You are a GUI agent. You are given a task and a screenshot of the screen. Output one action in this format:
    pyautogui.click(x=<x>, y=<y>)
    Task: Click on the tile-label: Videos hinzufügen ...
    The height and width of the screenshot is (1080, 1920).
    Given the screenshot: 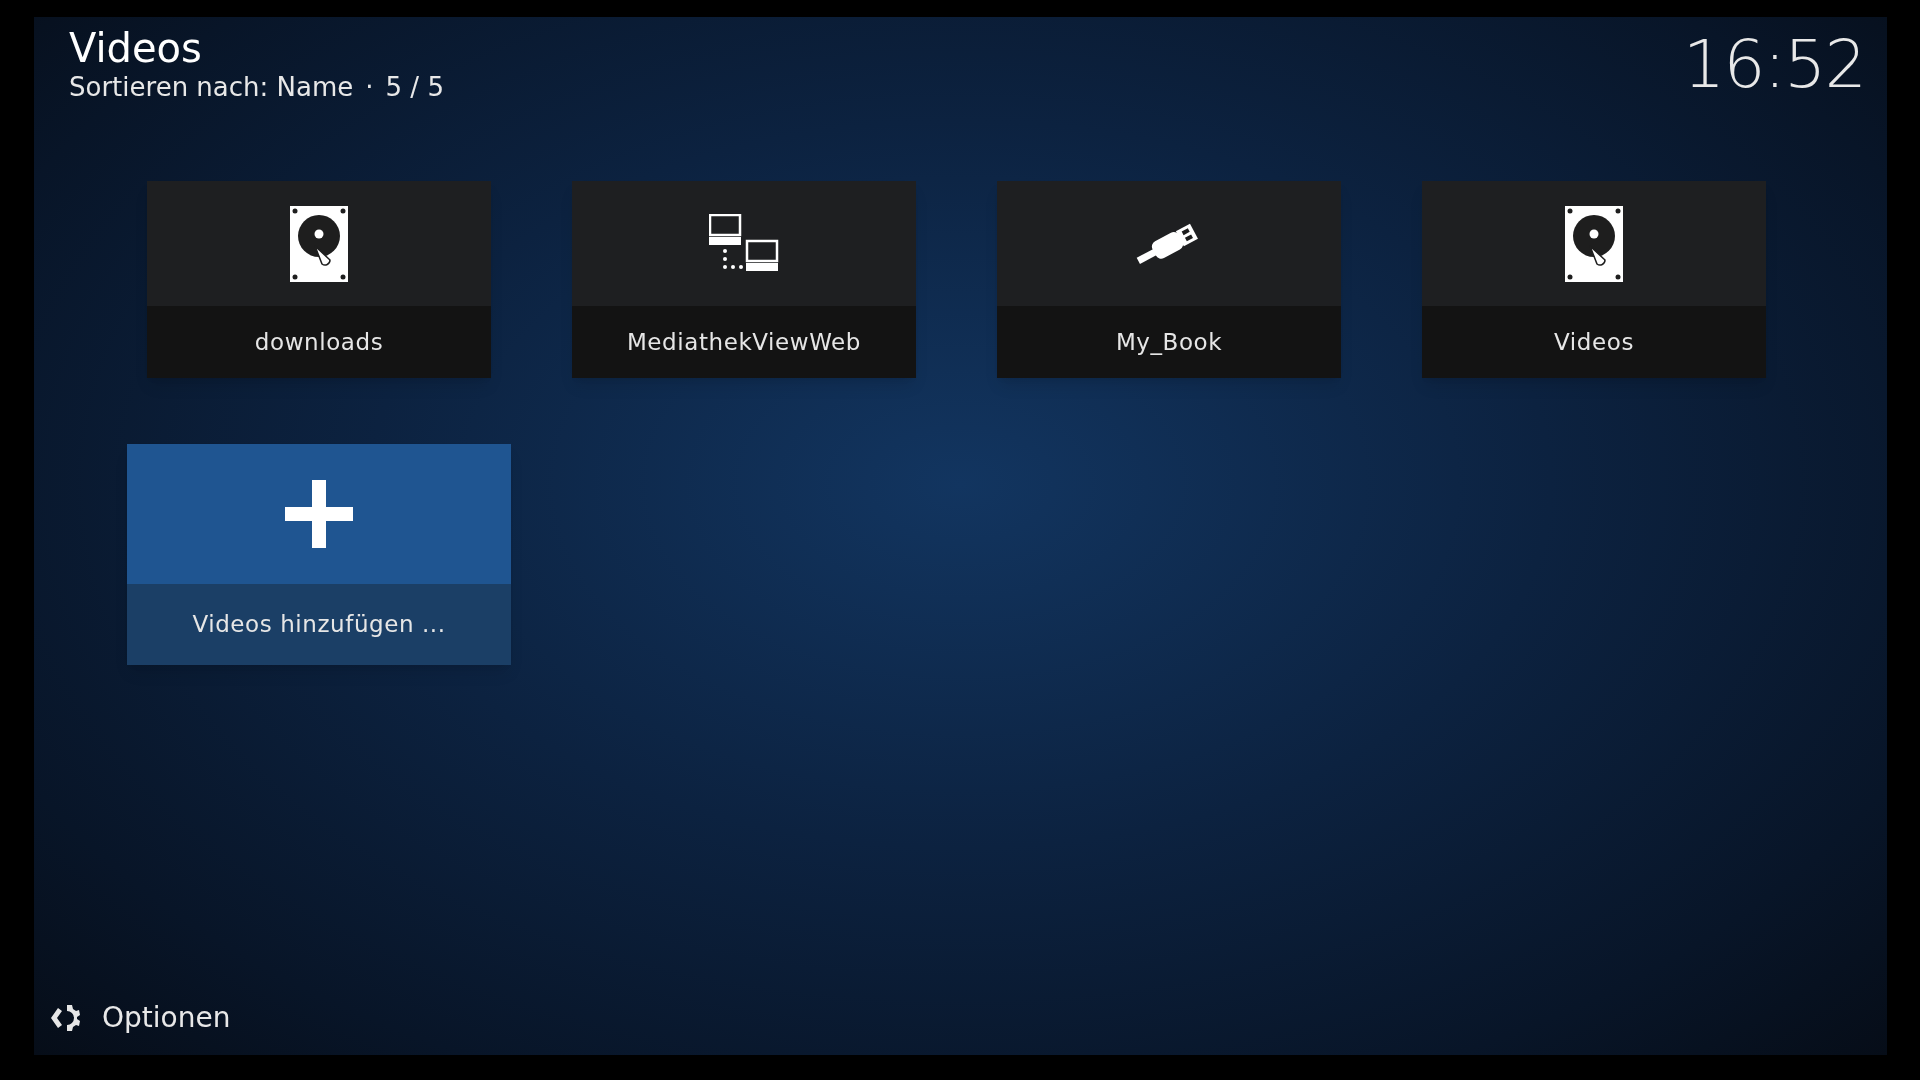 What is the action you would take?
    pyautogui.click(x=319, y=625)
    